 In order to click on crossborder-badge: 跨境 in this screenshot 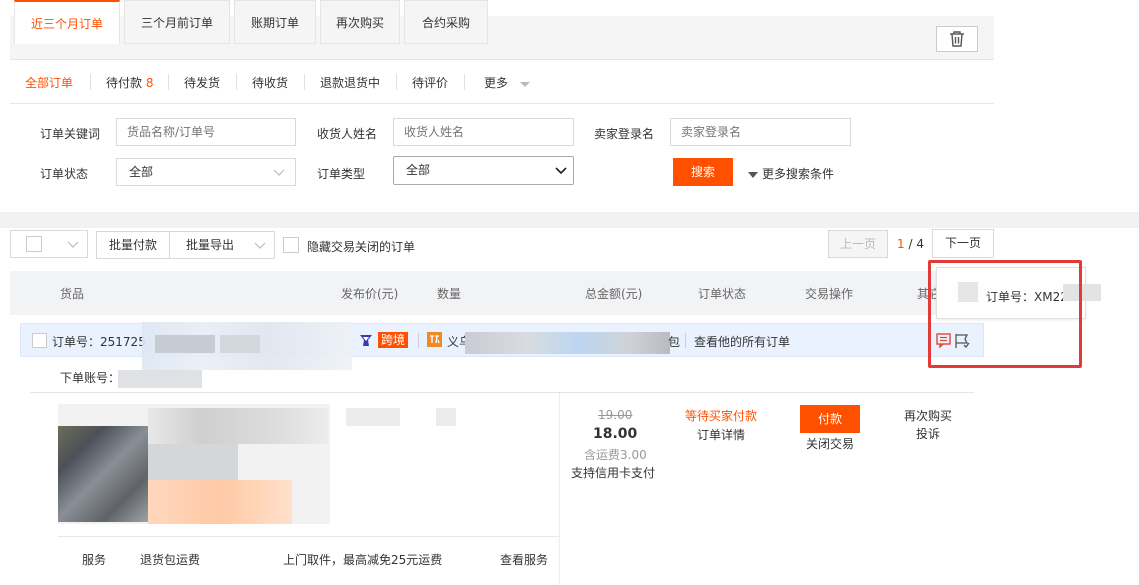, I will do `click(393, 340)`.